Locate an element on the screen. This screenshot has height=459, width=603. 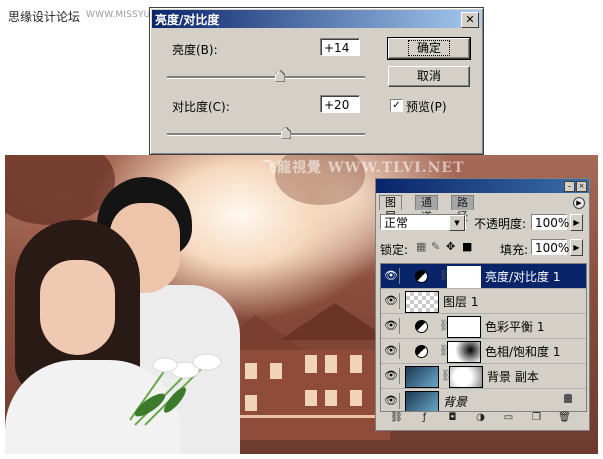
lily-bouquet is located at coordinates (175, 389).